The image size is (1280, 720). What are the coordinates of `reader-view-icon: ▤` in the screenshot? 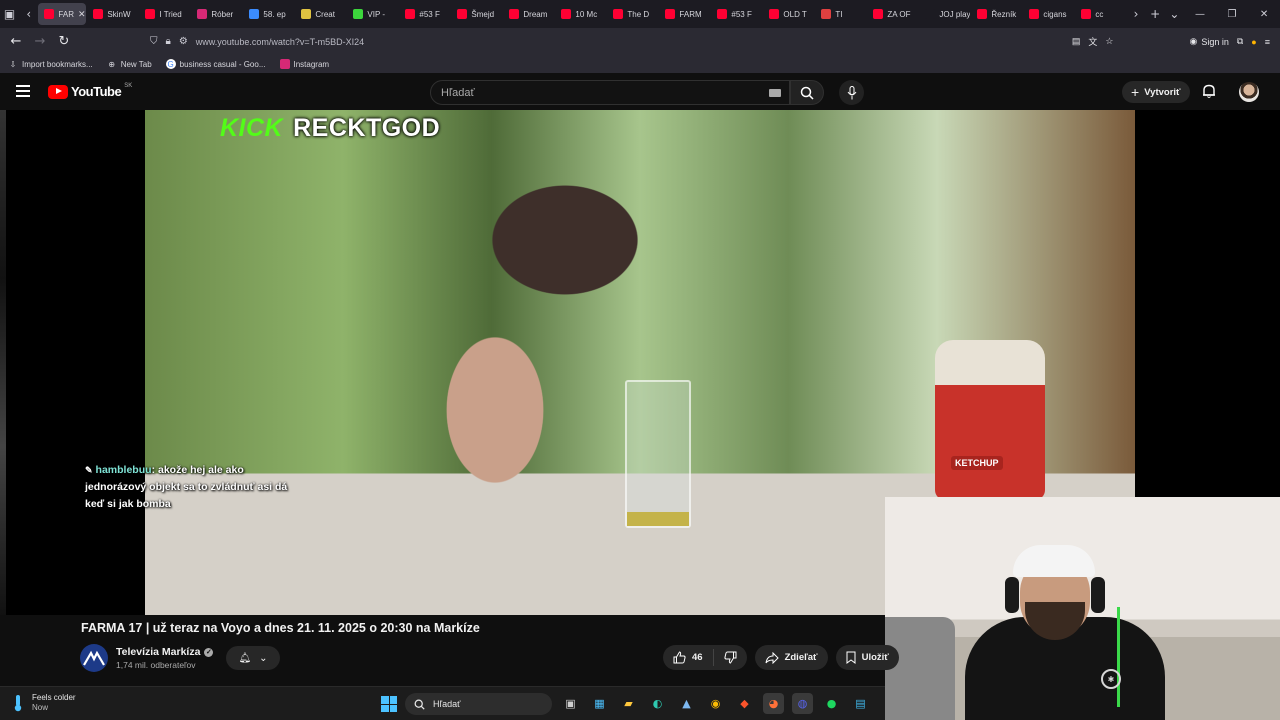 It's located at (1076, 41).